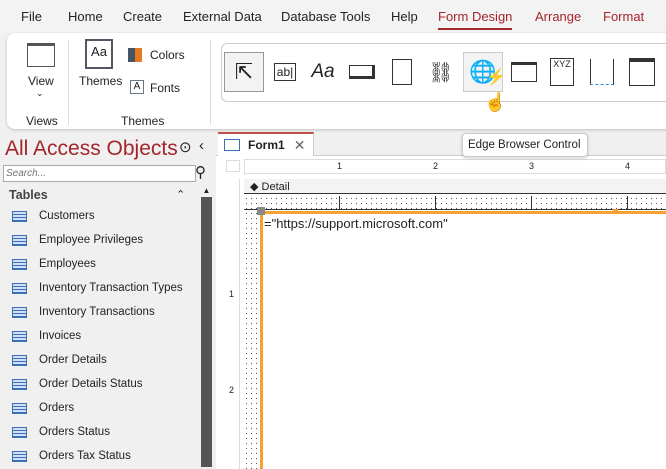 This screenshot has height=469, width=666. I want to click on fonts-icon: A, so click(137, 87).